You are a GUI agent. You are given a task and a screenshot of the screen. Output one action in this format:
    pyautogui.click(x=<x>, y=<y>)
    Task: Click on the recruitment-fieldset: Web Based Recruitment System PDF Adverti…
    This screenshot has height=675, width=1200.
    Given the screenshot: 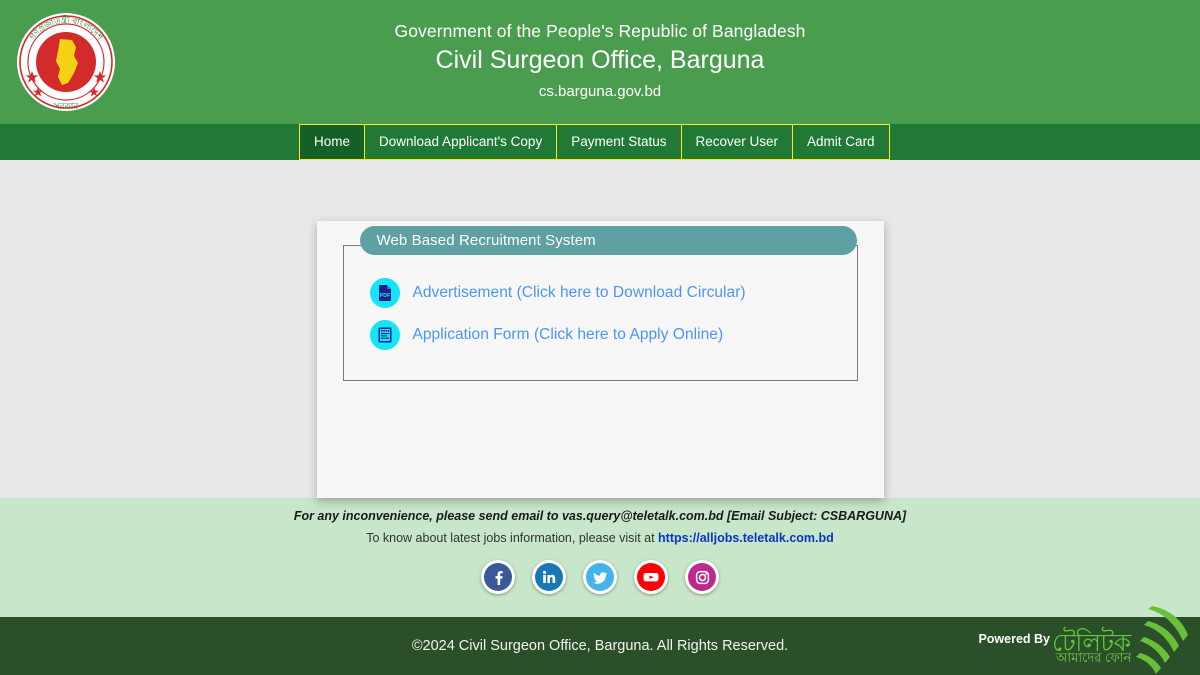 What is the action you would take?
    pyautogui.click(x=600, y=303)
    